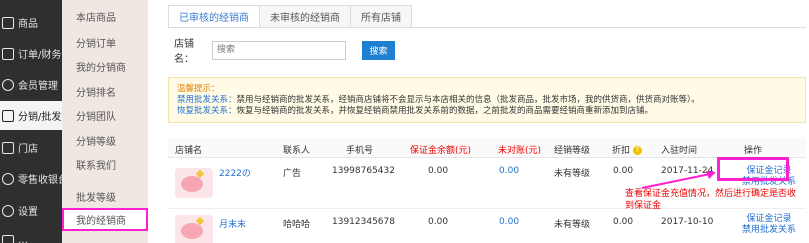 The height and width of the screenshot is (243, 809). I want to click on shopping-bag-icon, so click(8, 22).